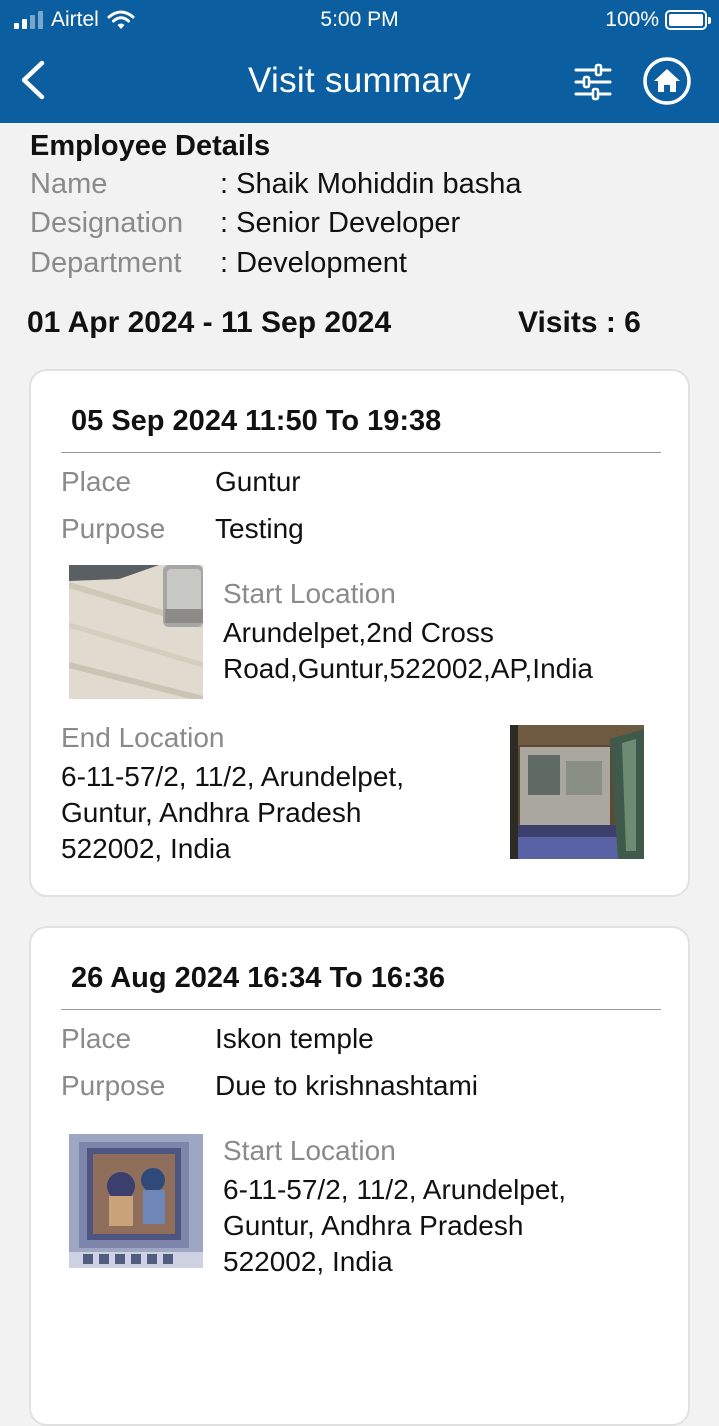 This screenshot has width=719, height=1426. I want to click on app-header: Airtel 5:00 PM 100% Visit summary, so click(359, 61).